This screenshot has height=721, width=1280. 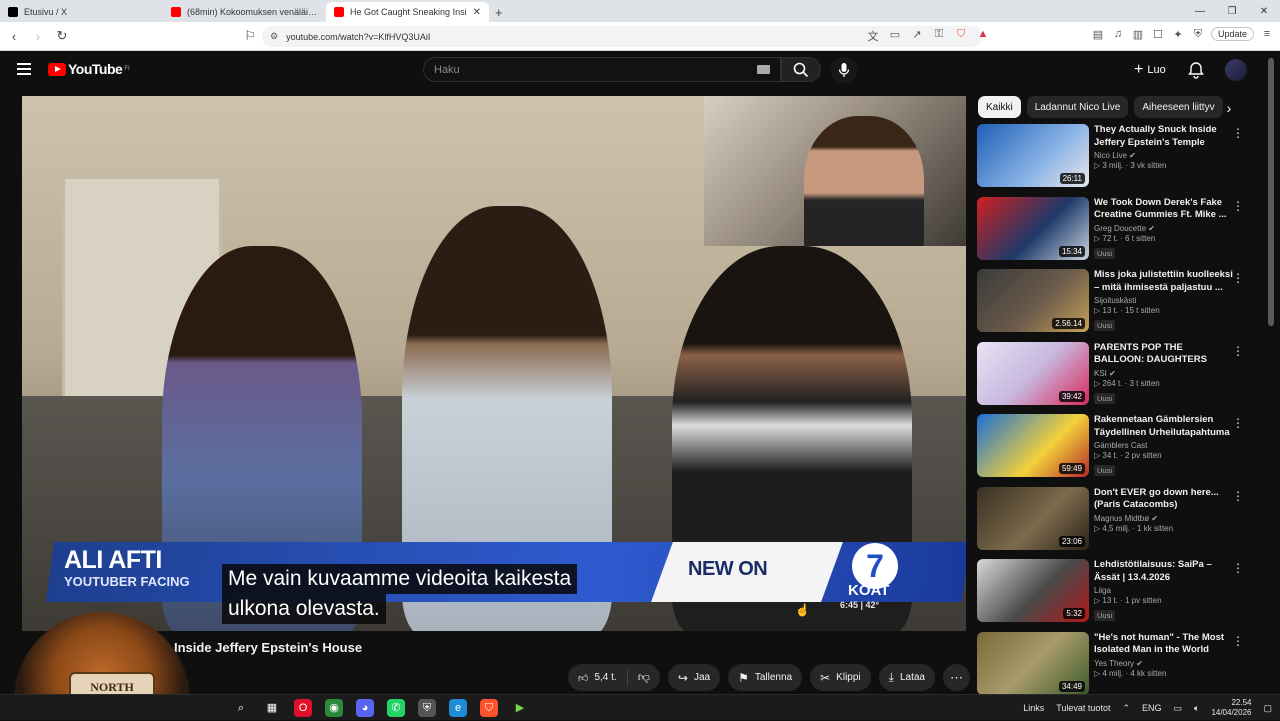 What do you see at coordinates (501, 13) in the screenshot?
I see `new-tab-button: +` at bounding box center [501, 13].